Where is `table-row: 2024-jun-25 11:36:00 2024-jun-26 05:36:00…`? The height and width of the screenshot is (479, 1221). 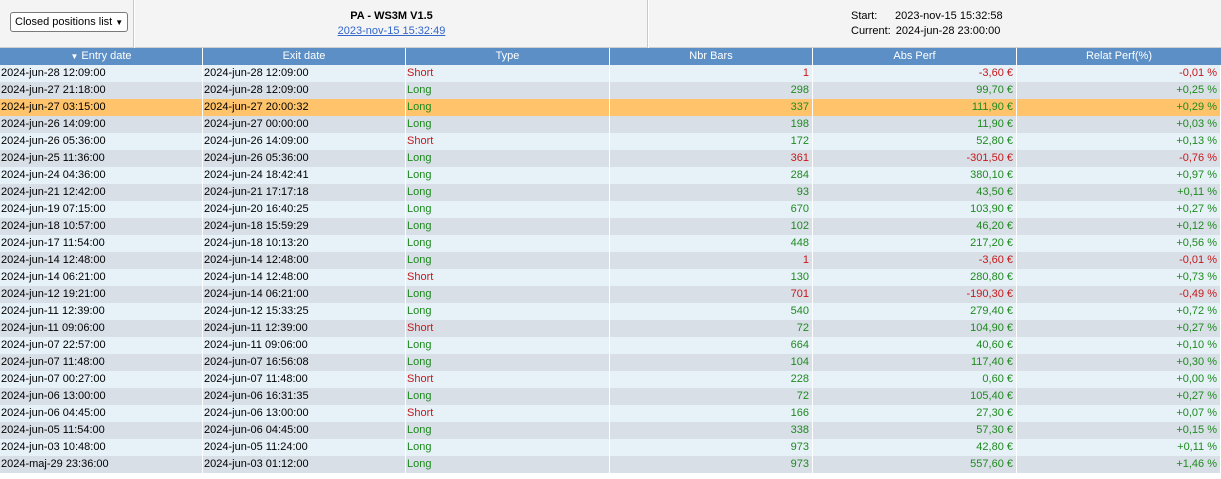 table-row: 2024-jun-25 11:36:00 2024-jun-26 05:36:00… is located at coordinates (610, 158).